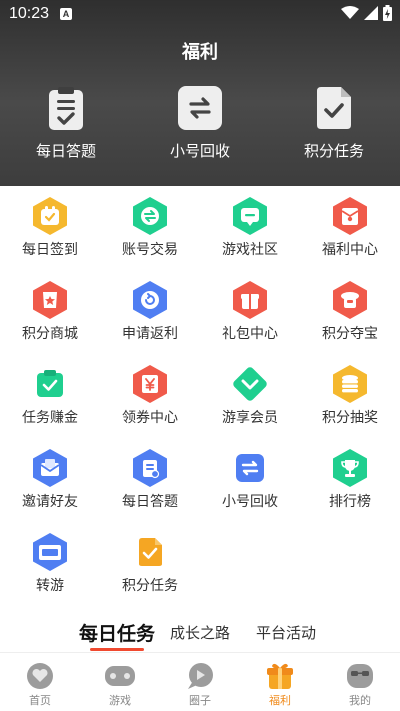 This screenshot has height=711, width=400. I want to click on grid-rebate-apply: 申请返利, so click(150, 320).